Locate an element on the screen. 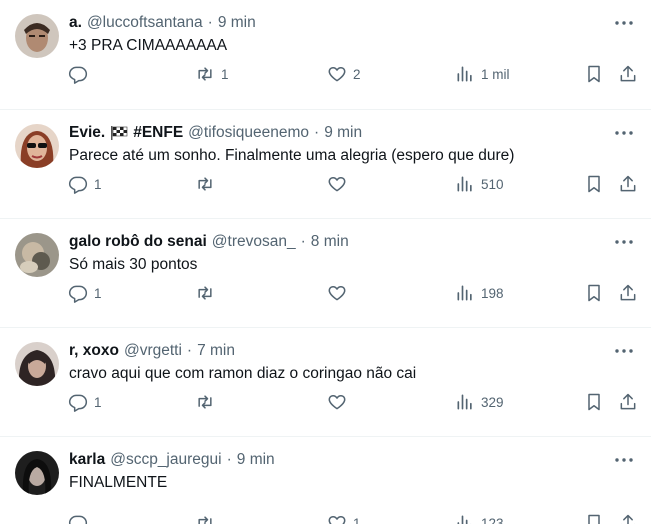 This screenshot has height=524, width=651. action-bar: 1 123 is located at coordinates (325, 518).